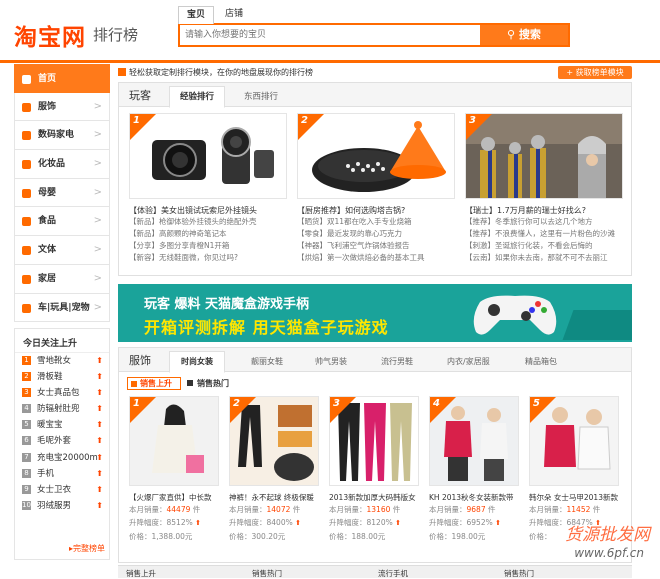 The image size is (660, 579). I want to click on product-image: 3, so click(374, 441).